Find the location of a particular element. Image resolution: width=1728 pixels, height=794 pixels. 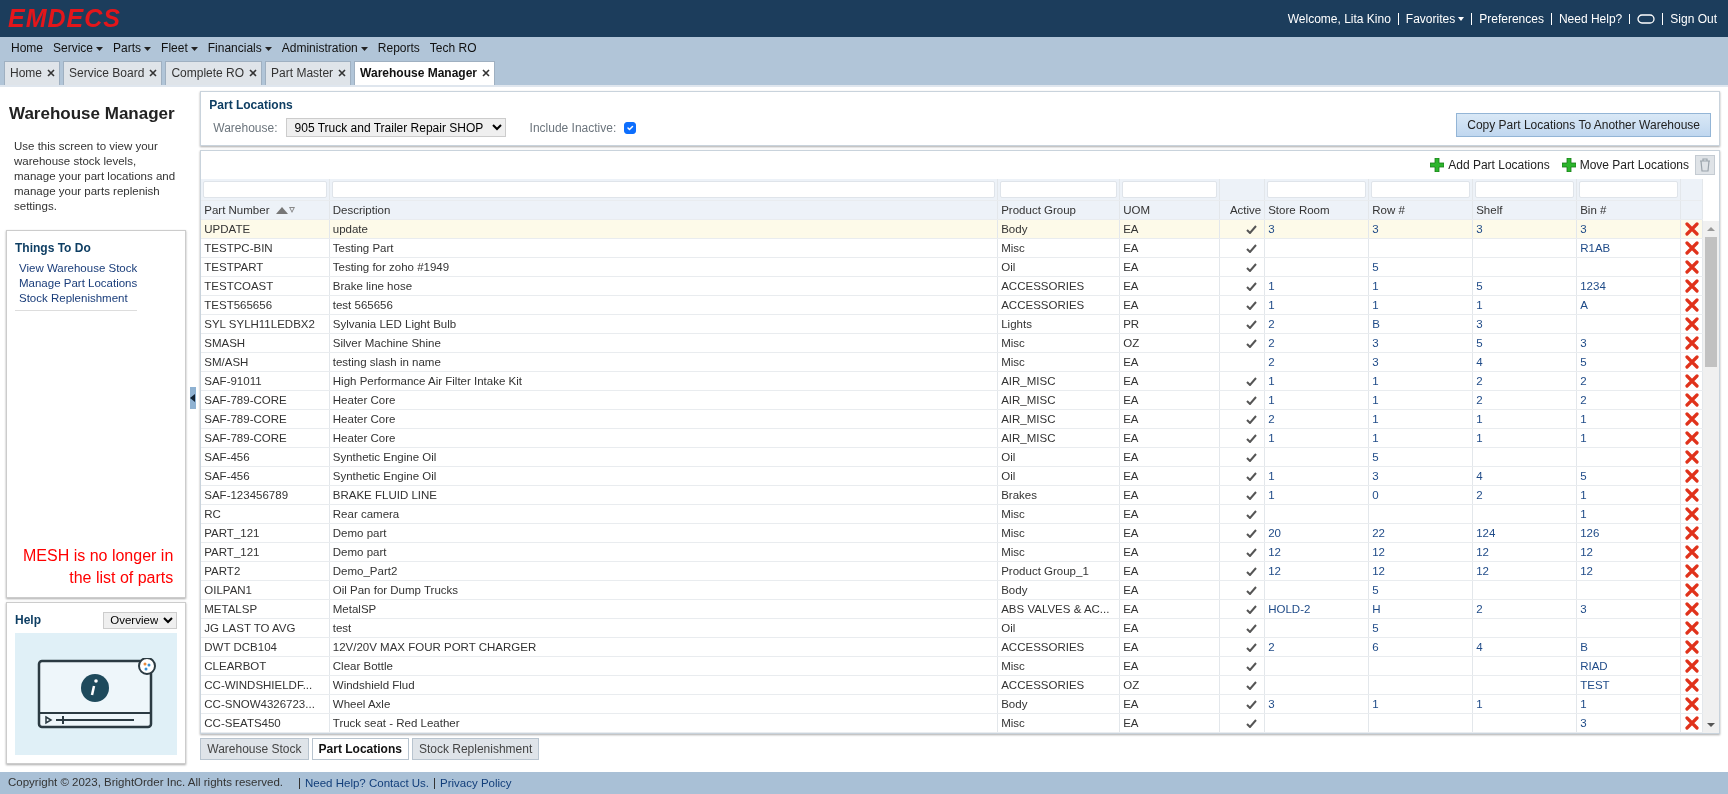

help-select: Overview is located at coordinates (140, 620).